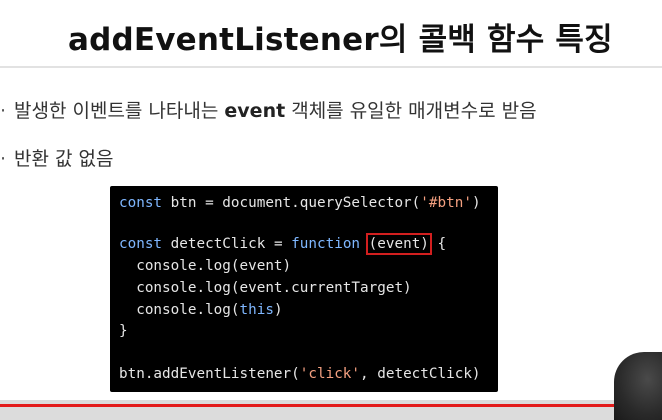 The image size is (662, 420). What do you see at coordinates (331, 410) in the screenshot?
I see `stage-floor` at bounding box center [331, 410].